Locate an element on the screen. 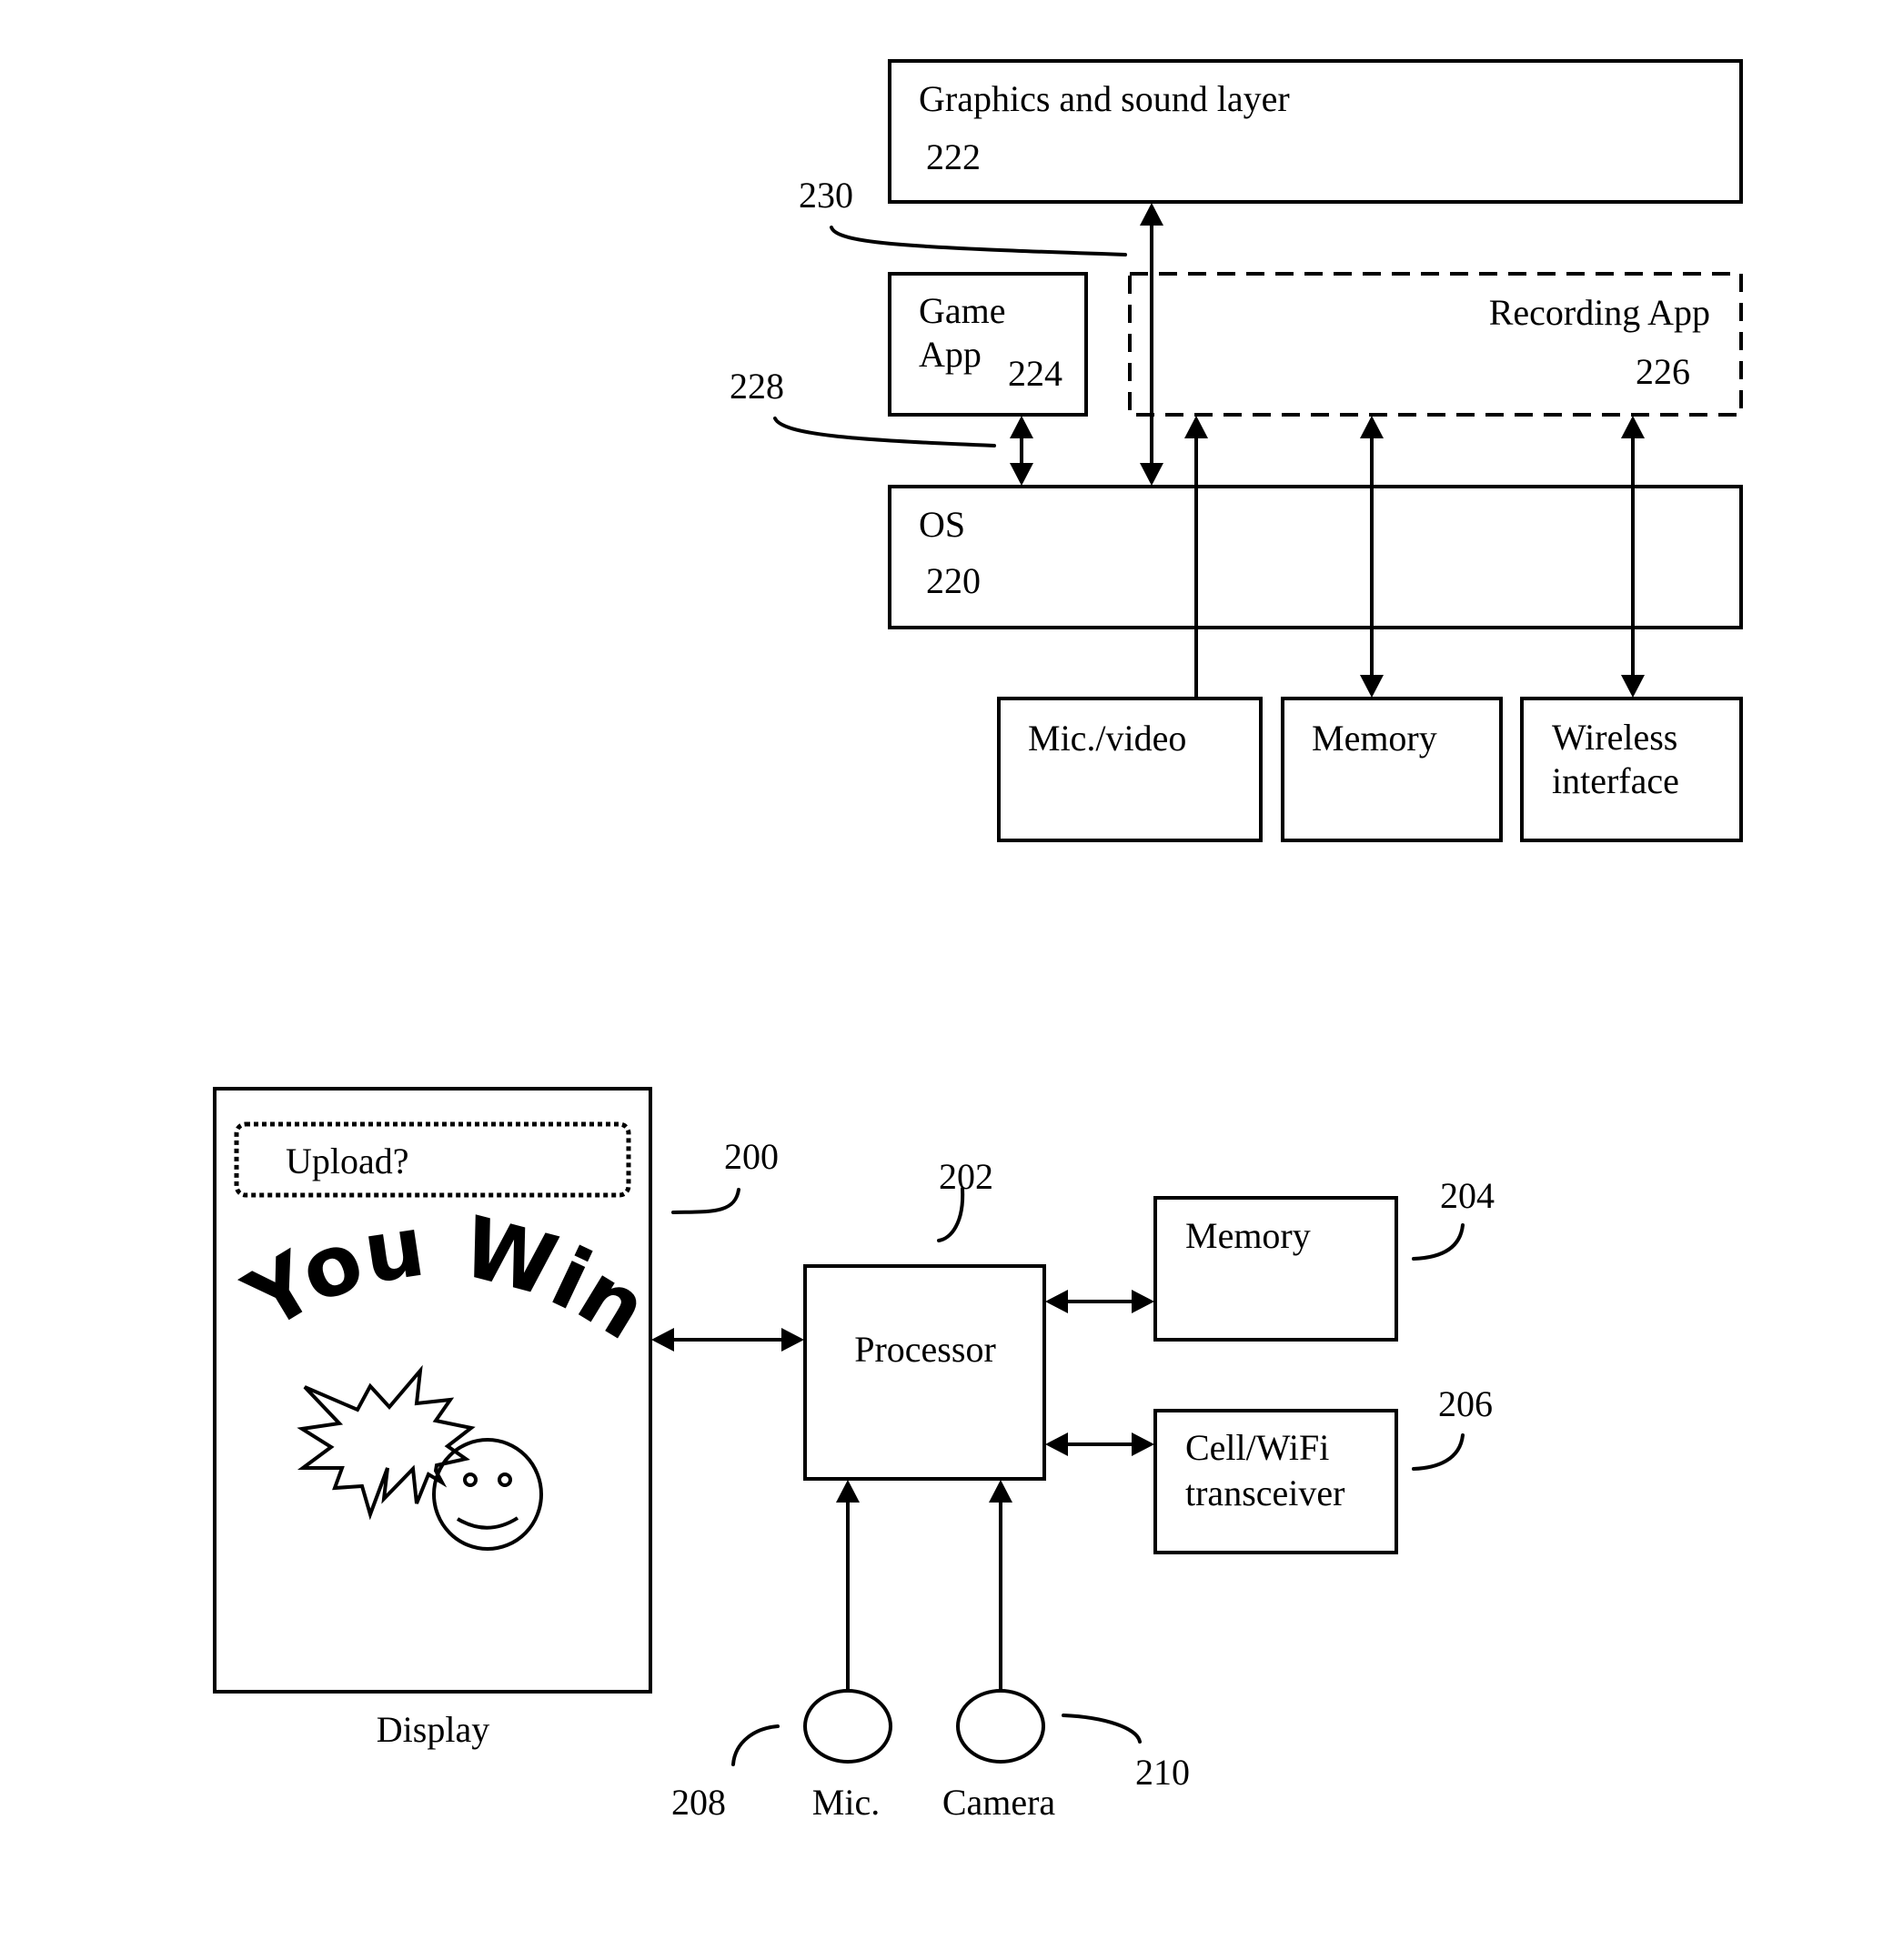  connector-camera-processor is located at coordinates (1000, 1585).